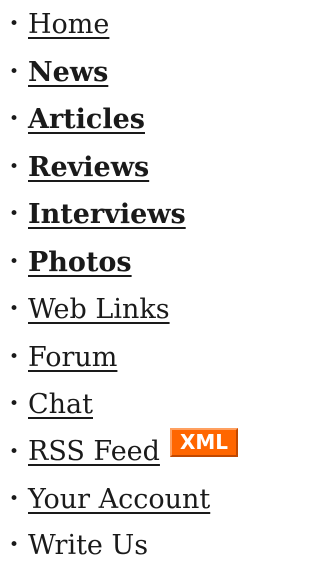 The height and width of the screenshot is (569, 320). What do you see at coordinates (68, 72) in the screenshot?
I see `nav-link-news: News` at bounding box center [68, 72].